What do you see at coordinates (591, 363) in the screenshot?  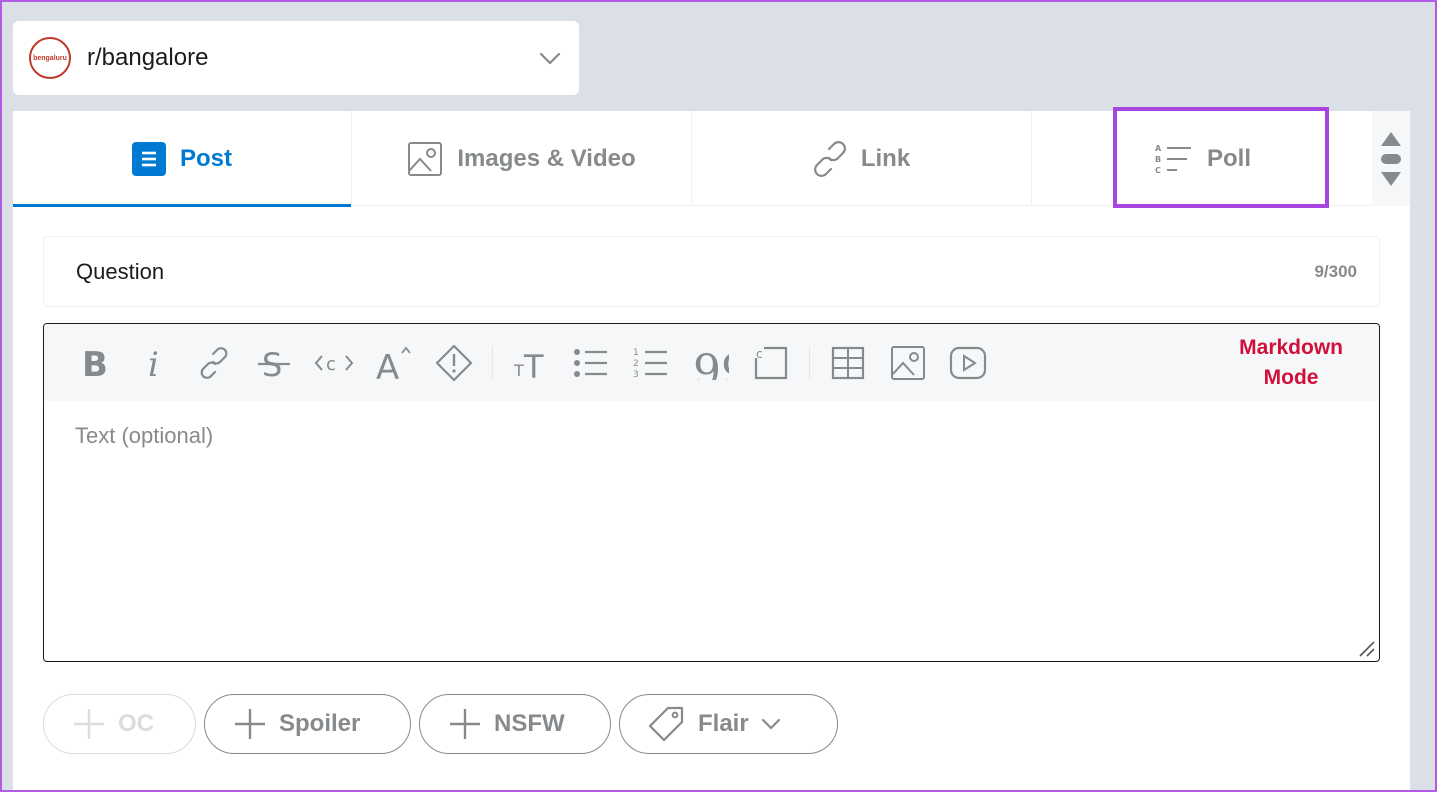 I see `bulleted-list-icon` at bounding box center [591, 363].